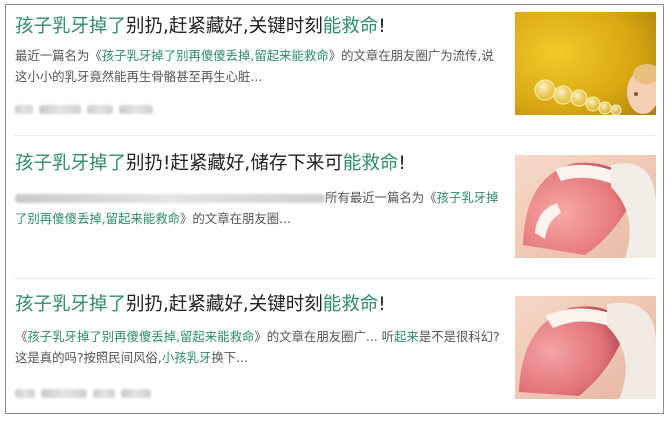 The height and width of the screenshot is (421, 672). What do you see at coordinates (186, 357) in the screenshot?
I see `summary-part: 小孩乳牙` at bounding box center [186, 357].